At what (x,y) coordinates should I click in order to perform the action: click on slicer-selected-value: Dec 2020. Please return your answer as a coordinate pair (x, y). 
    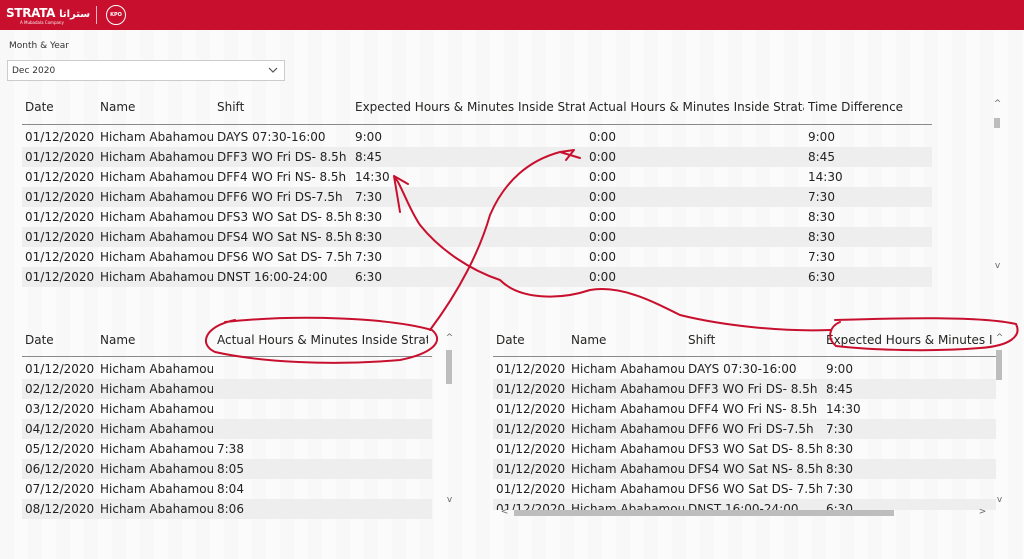
    Looking at the image, I should click on (34, 71).